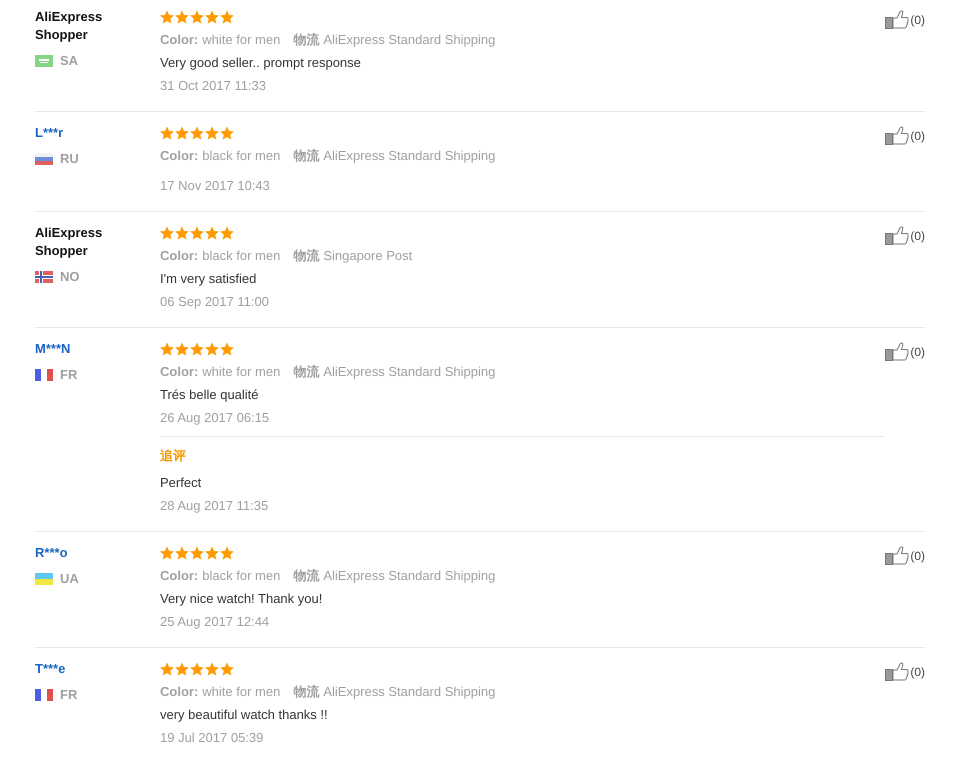 This screenshot has height=759, width=958. Describe the element at coordinates (70, 277) in the screenshot. I see `country-code: NO` at that location.